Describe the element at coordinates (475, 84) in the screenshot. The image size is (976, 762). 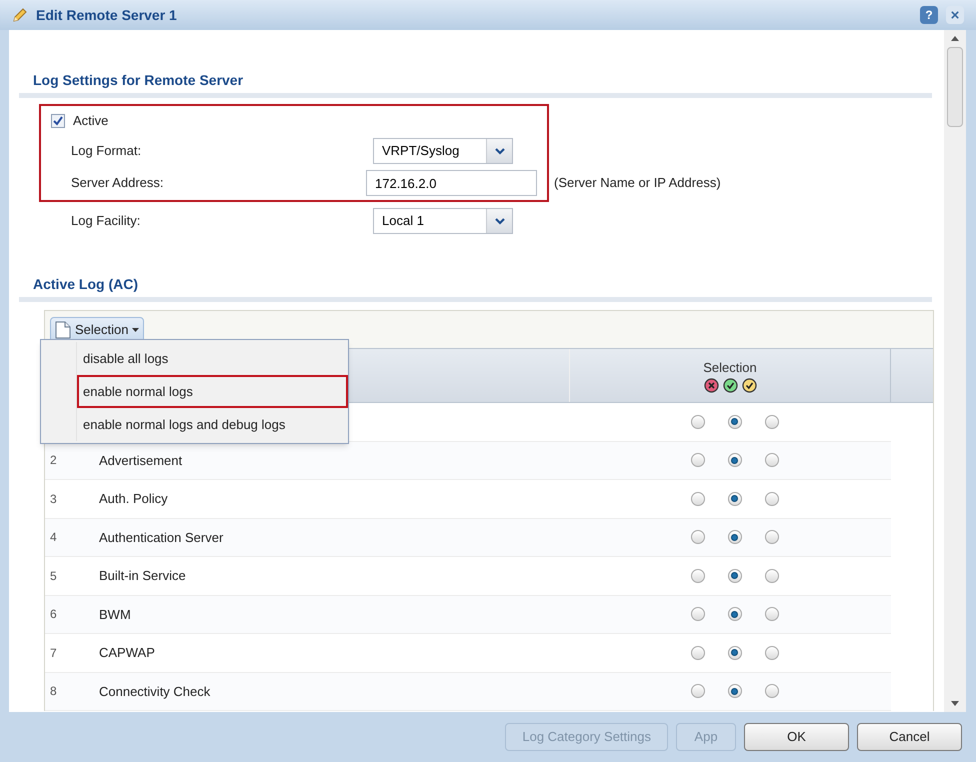
I see `section-heading: Log Settings for Remote Server` at that location.